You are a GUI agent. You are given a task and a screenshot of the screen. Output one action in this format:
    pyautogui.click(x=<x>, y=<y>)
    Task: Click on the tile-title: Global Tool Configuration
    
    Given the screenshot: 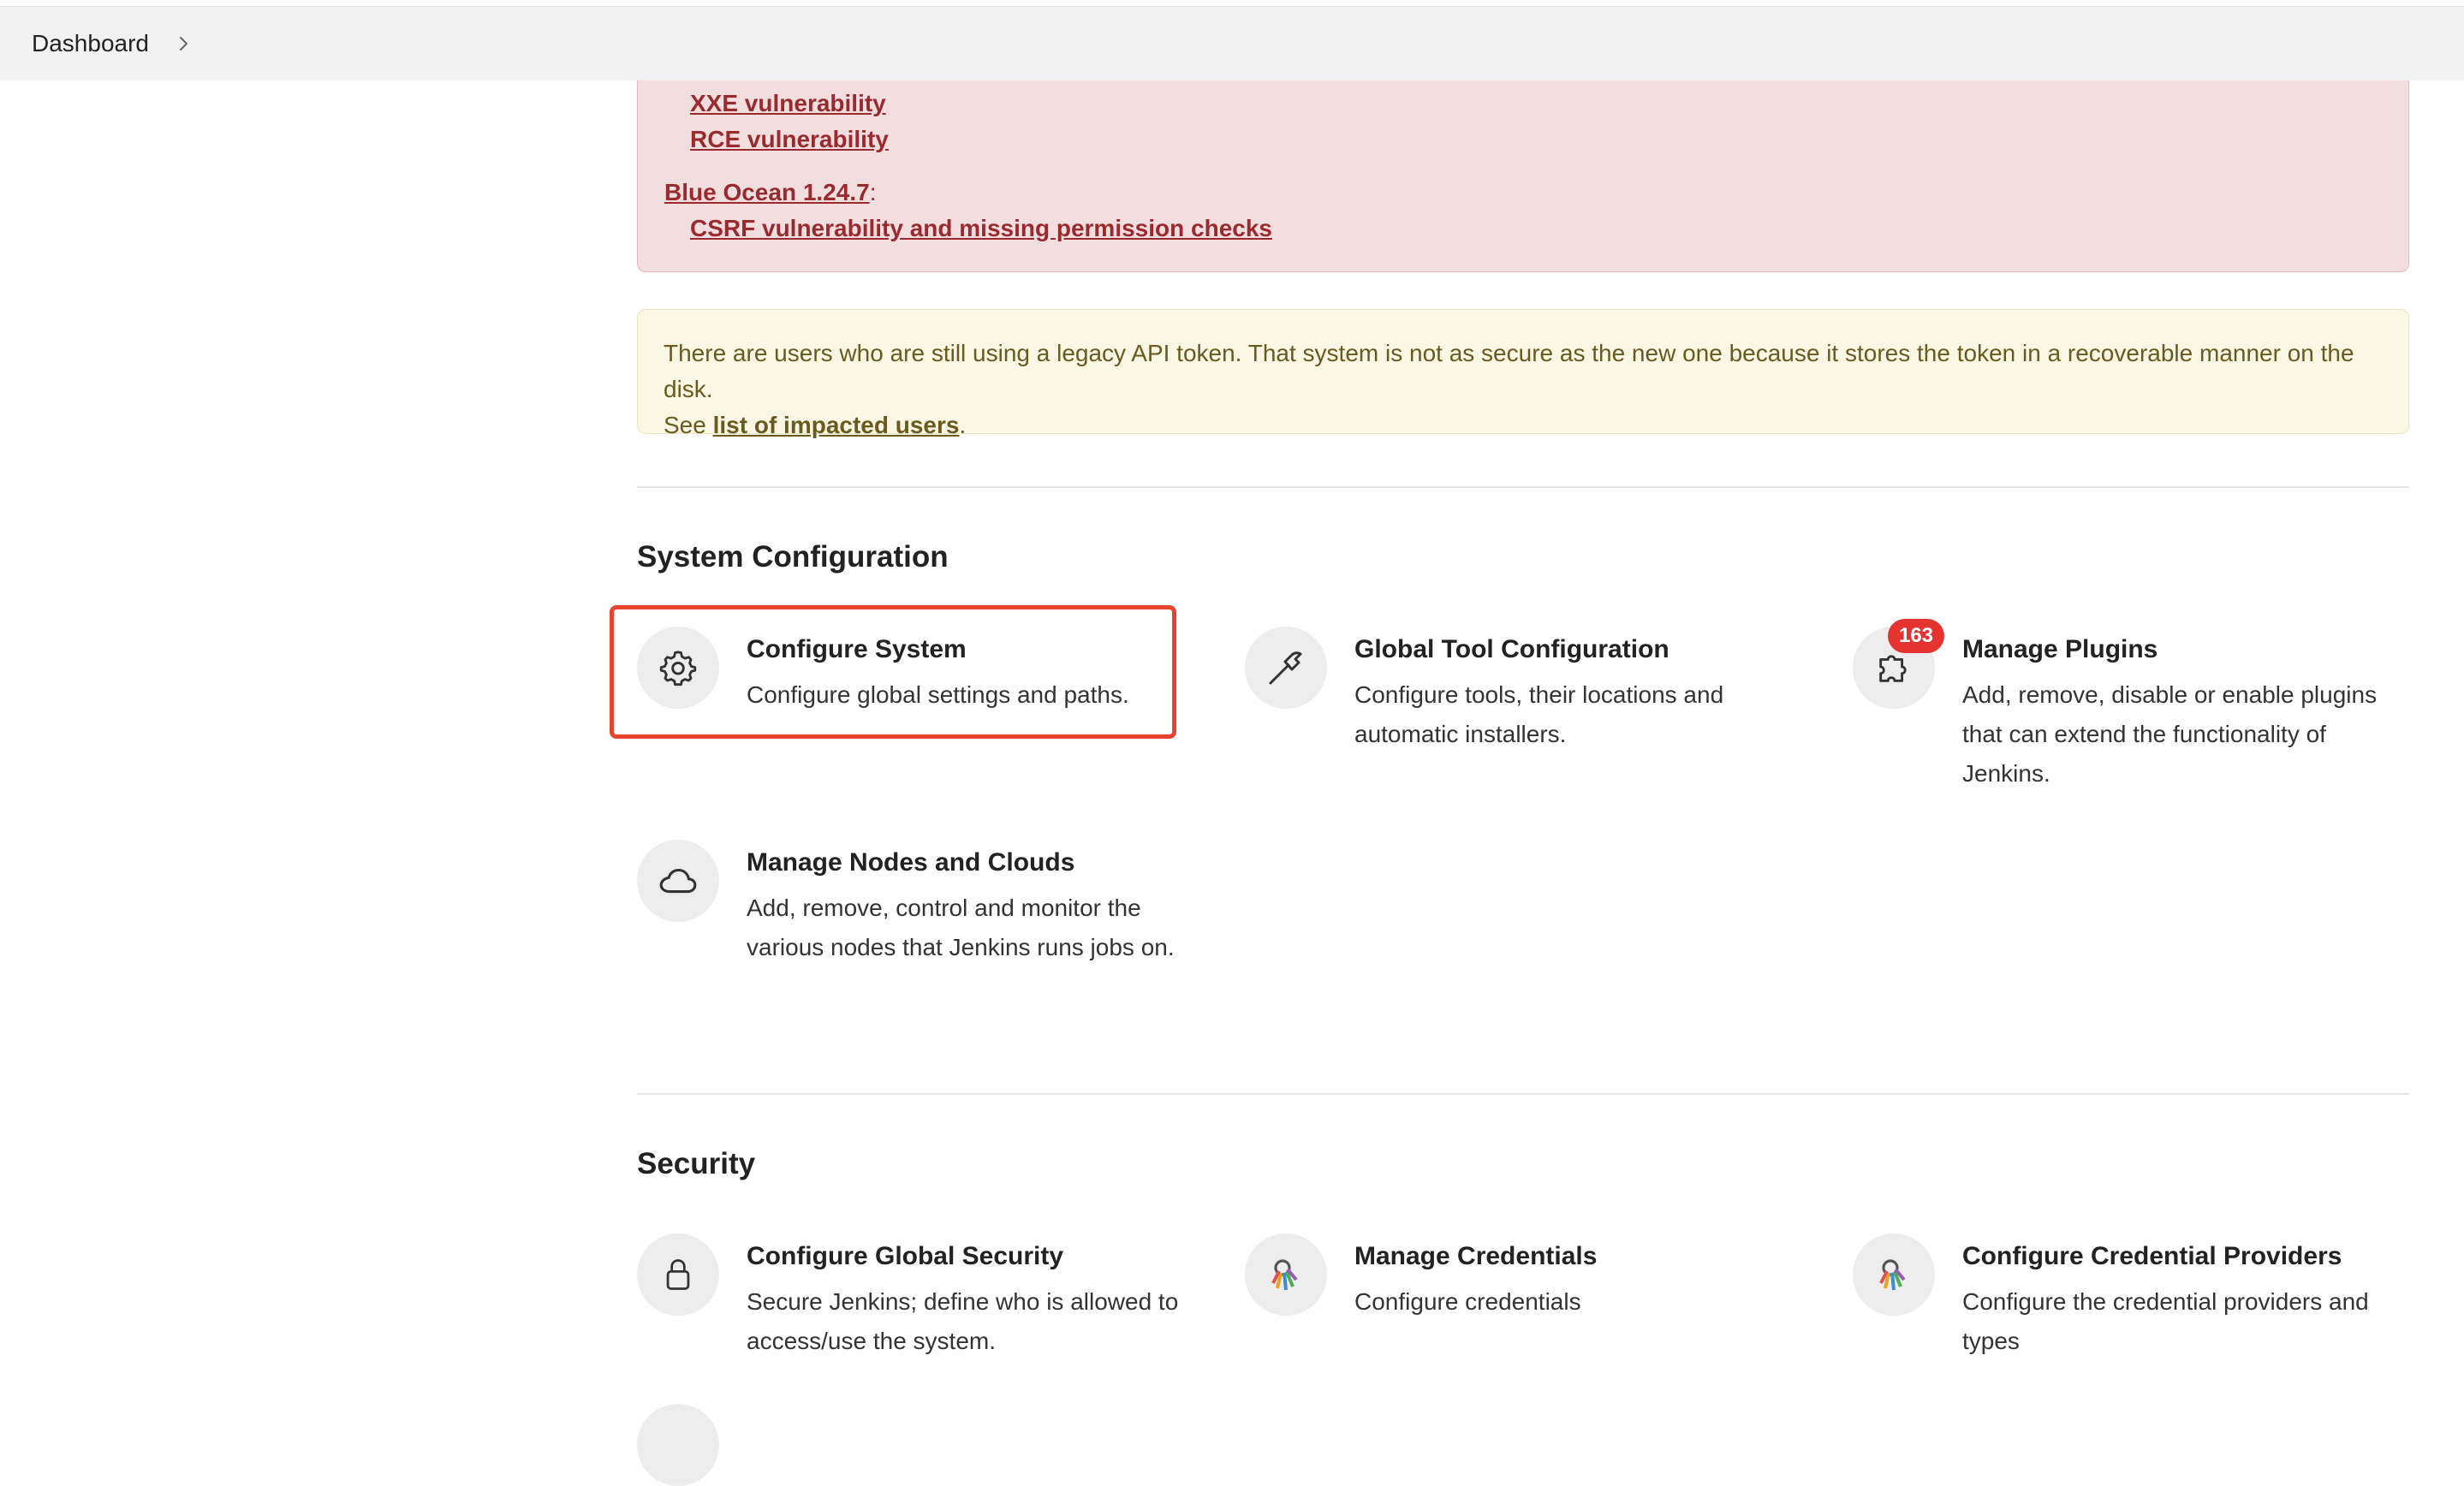 What is the action you would take?
    pyautogui.click(x=1511, y=649)
    